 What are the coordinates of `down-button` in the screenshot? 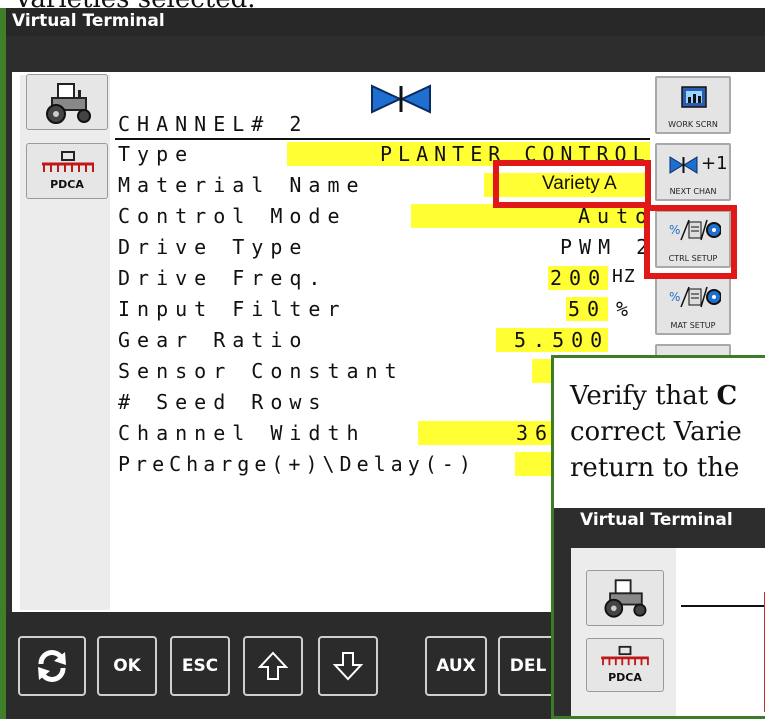 It's located at (348, 666).